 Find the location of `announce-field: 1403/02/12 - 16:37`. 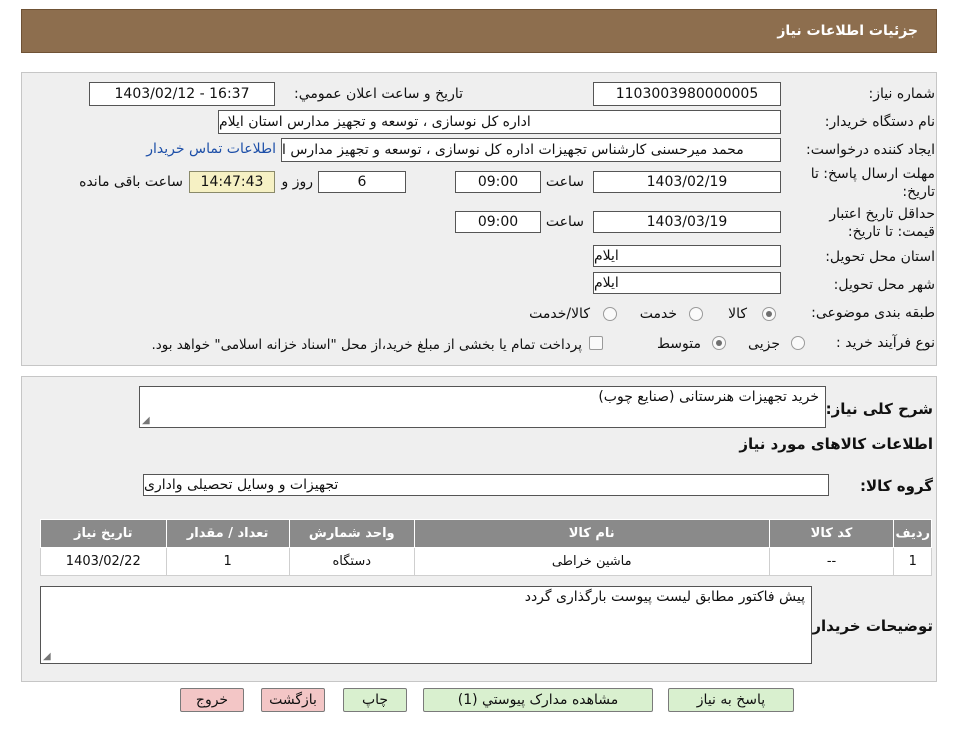

announce-field: 1403/02/12 - 16:37 is located at coordinates (182, 94).